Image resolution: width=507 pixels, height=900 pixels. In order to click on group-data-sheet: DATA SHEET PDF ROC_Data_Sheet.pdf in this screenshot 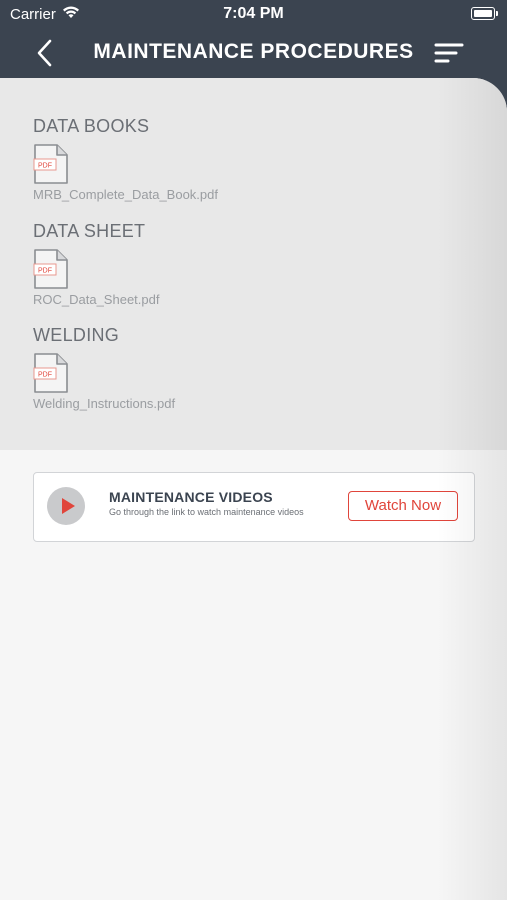, I will do `click(143, 263)`.